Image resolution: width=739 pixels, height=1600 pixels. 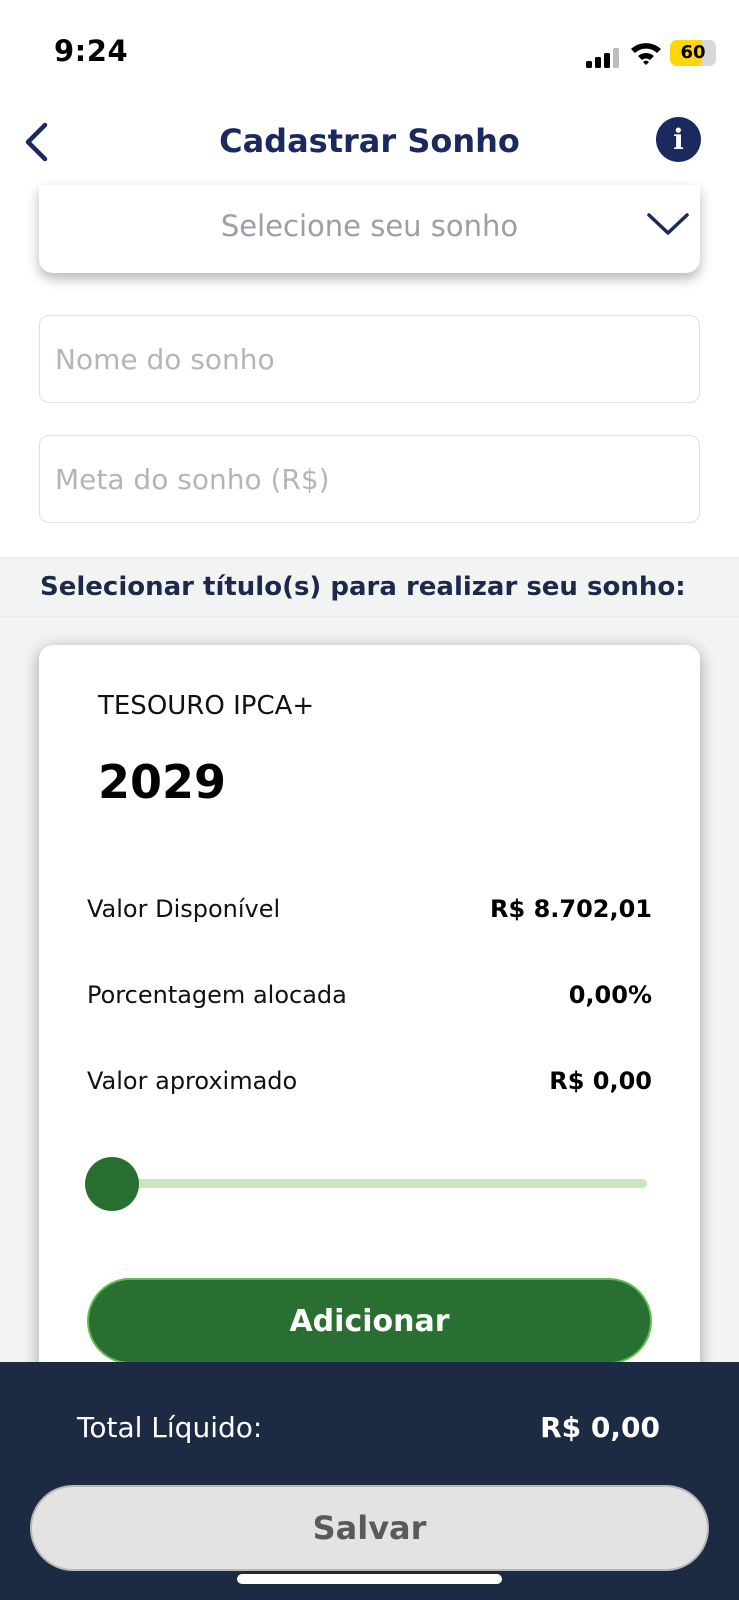 I want to click on row-value: 0,00%, so click(x=610, y=995).